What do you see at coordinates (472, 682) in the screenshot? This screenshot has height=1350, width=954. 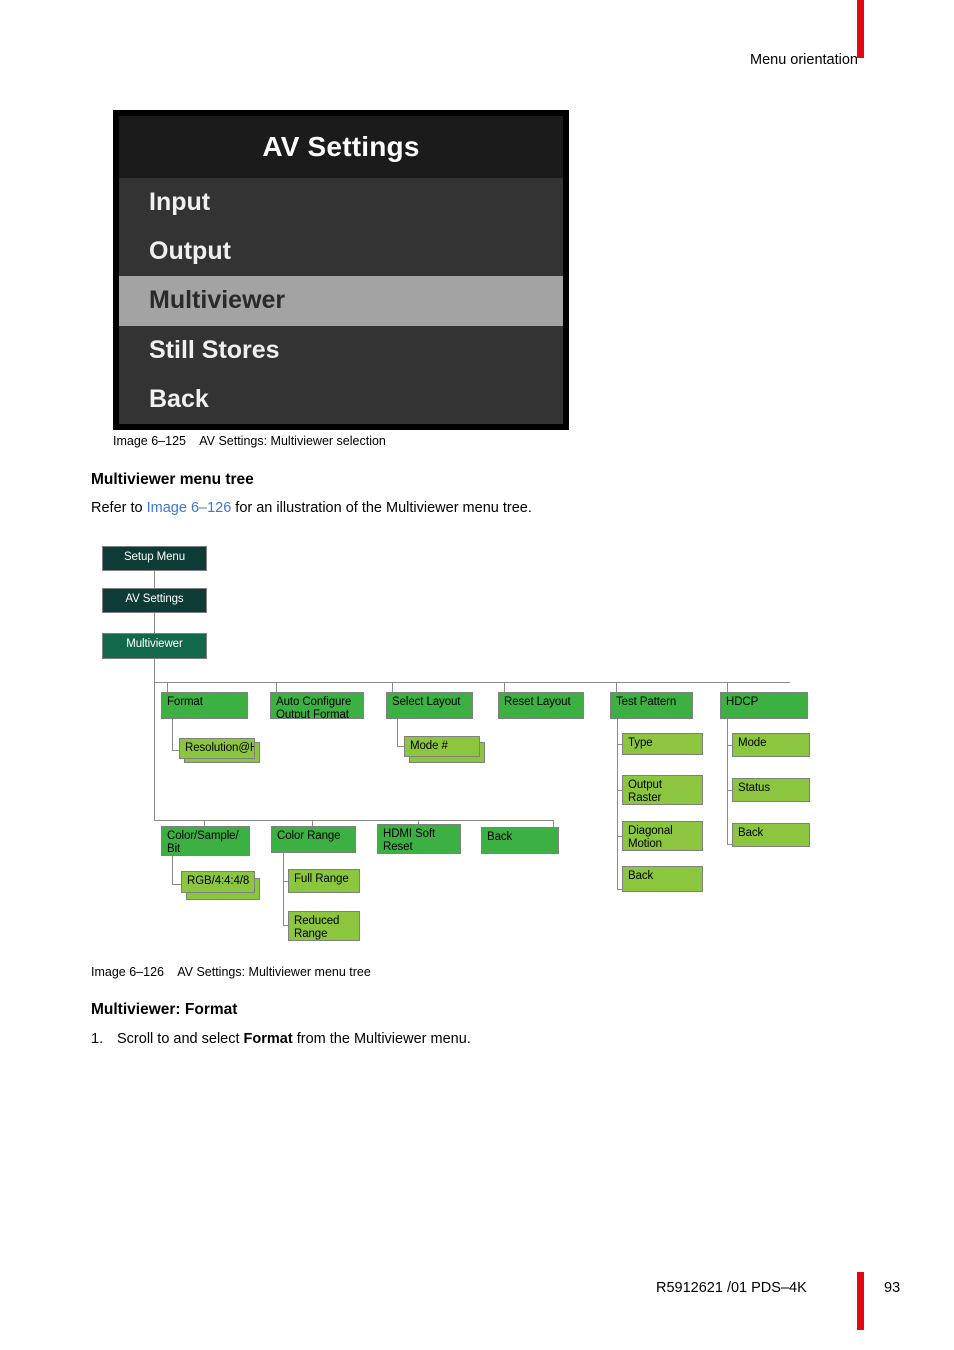 I see `wire-bus-level1` at bounding box center [472, 682].